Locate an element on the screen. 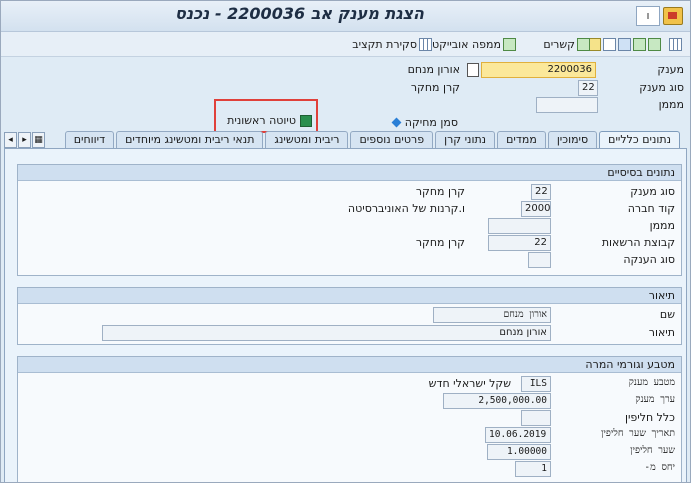 The height and width of the screenshot is (483, 691). company-code-field: 2000 is located at coordinates (536, 209).